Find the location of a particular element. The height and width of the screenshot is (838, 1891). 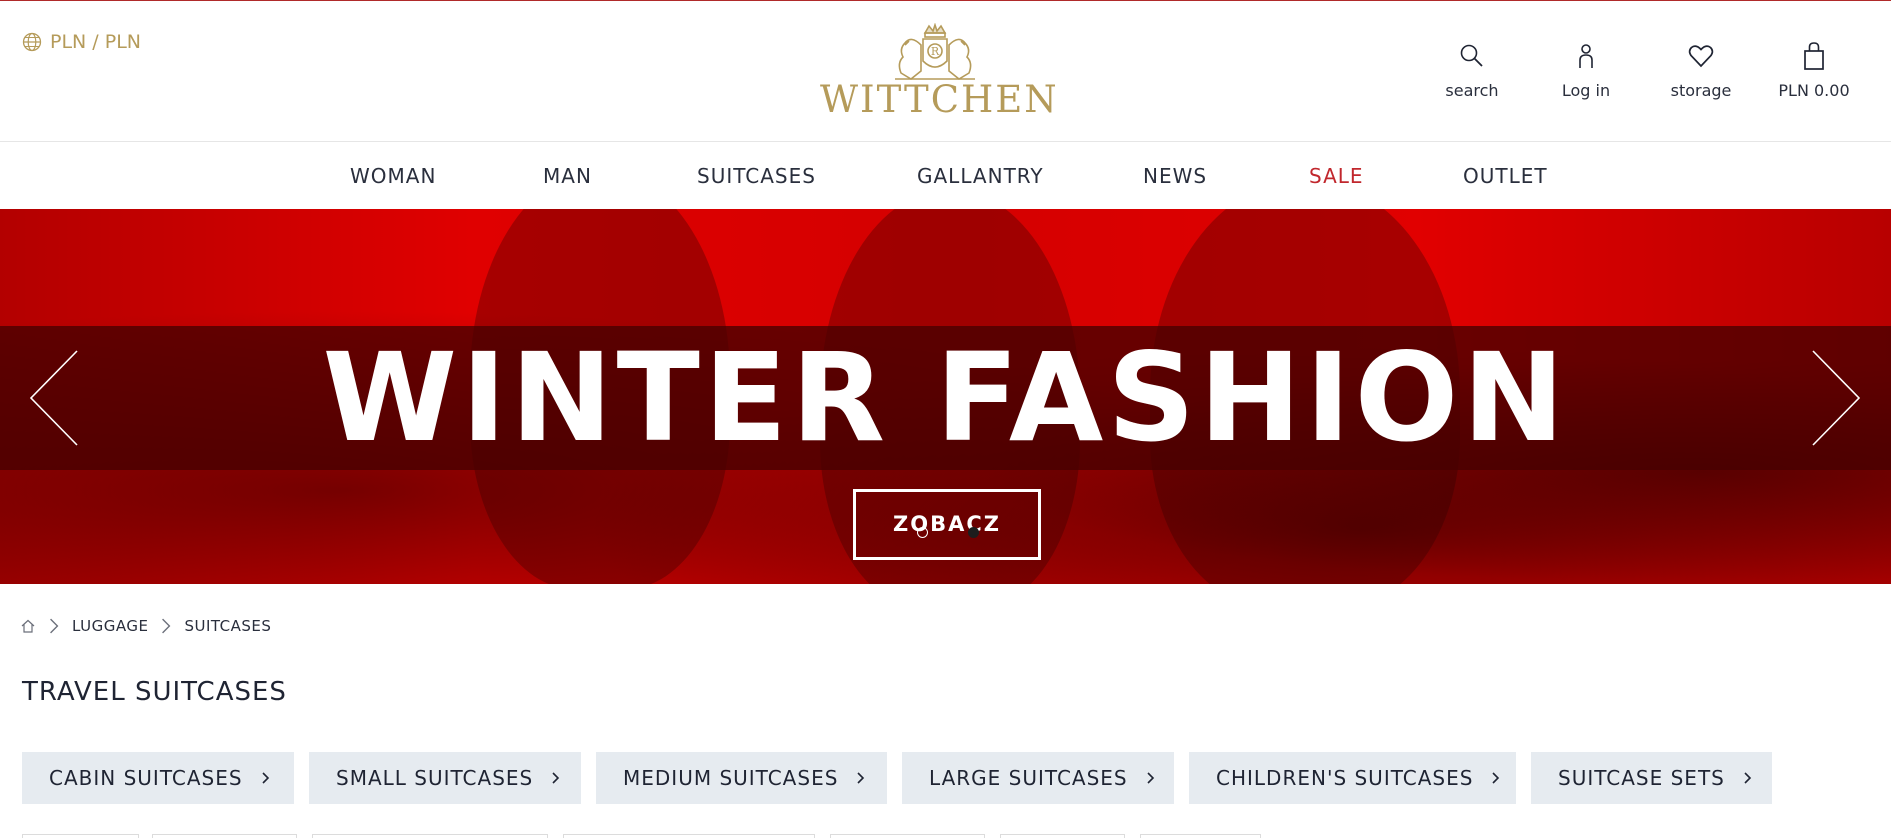

cart-button: PLN 0.00 is located at coordinates (1814, 68).